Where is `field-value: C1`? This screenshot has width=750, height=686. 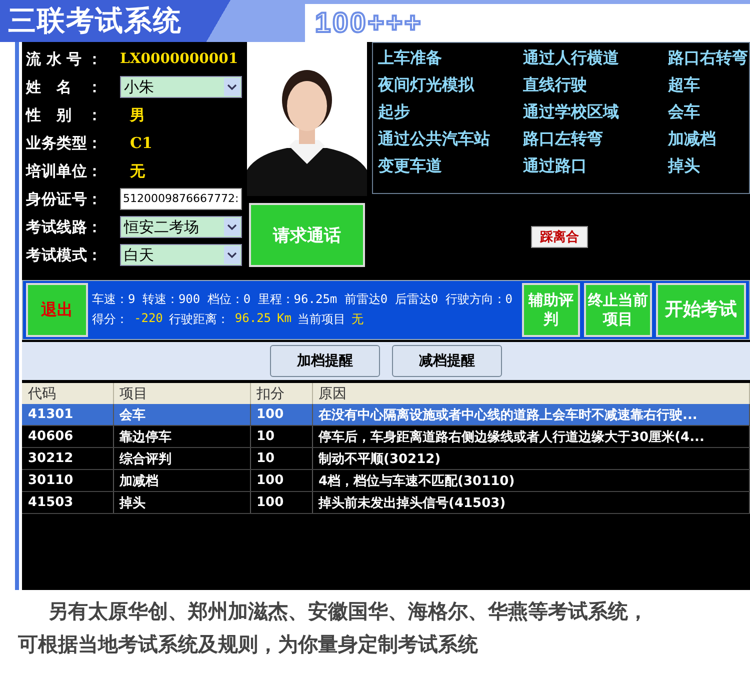 field-value: C1 is located at coordinates (140, 143).